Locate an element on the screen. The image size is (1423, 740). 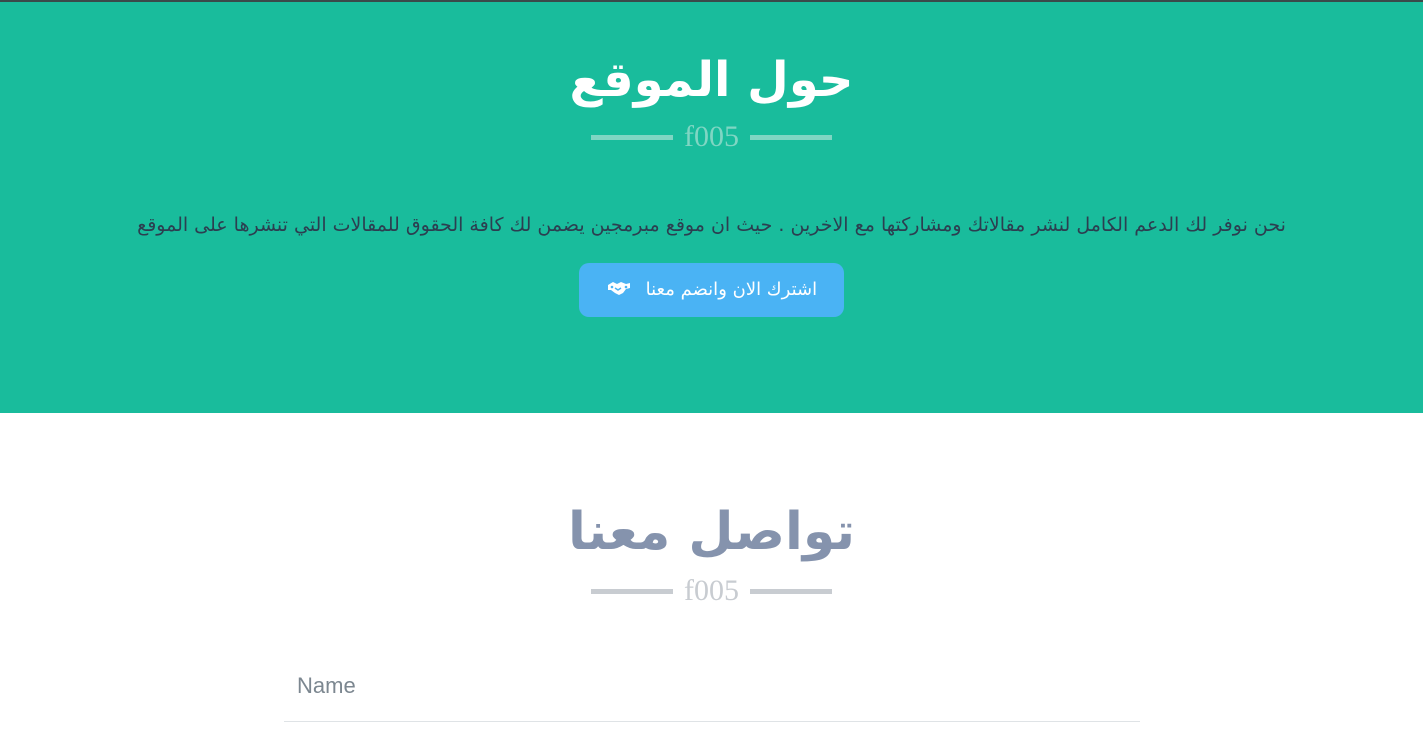
handshake-icon is located at coordinates (619, 292).